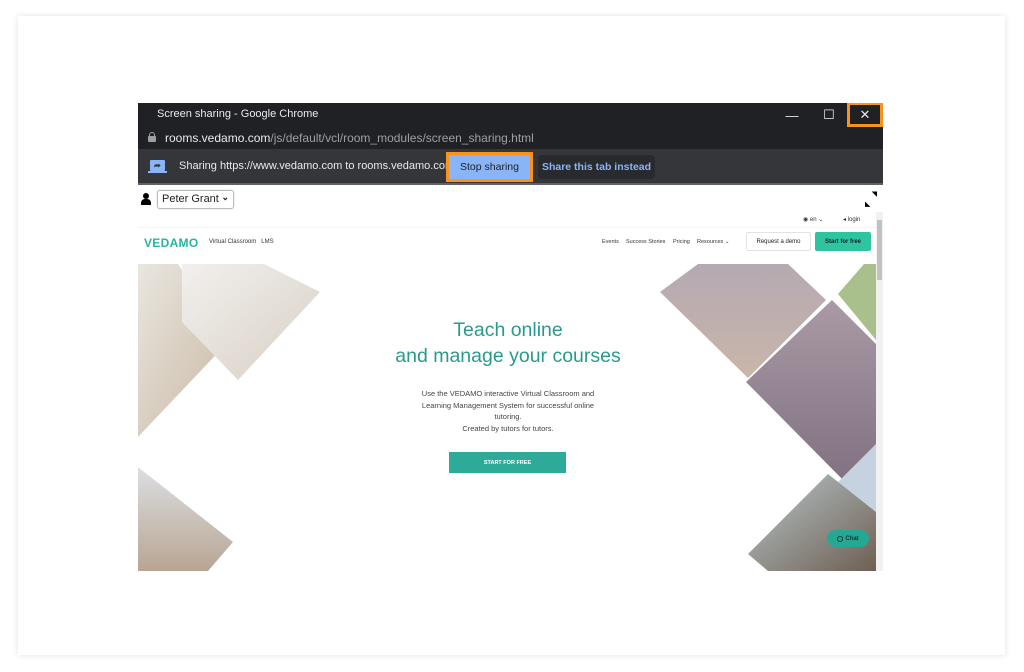  I want to click on title-bar: Screen sharing - Google Chrome — ☐ ✕, so click(510, 115).